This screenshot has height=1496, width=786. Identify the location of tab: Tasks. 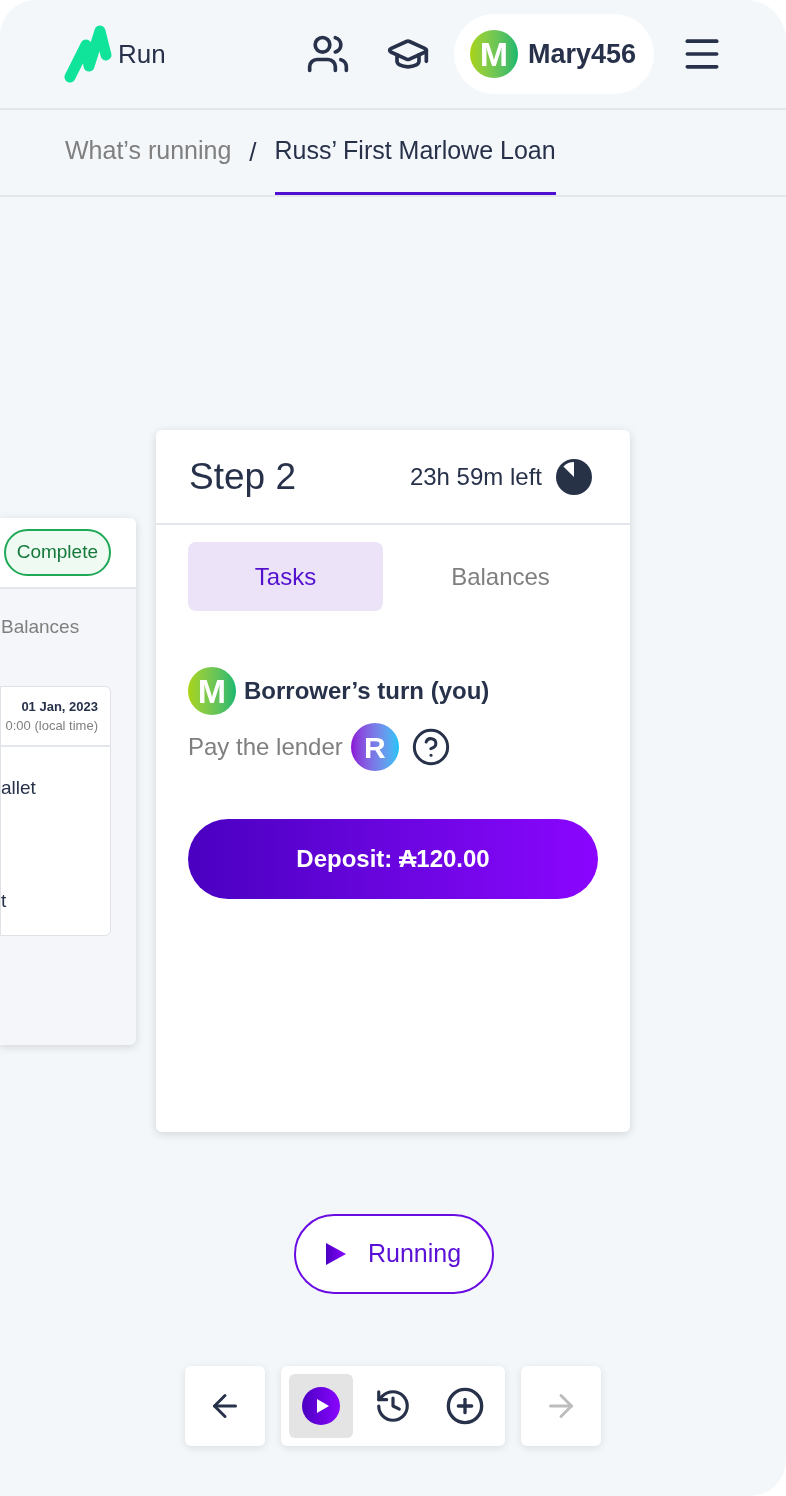
(285, 576).